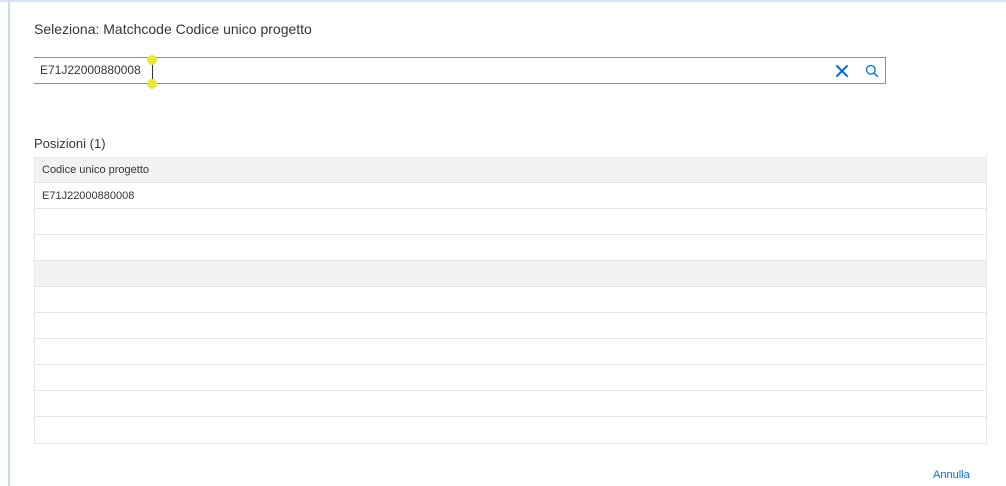 Image resolution: width=1006 pixels, height=486 pixels. What do you see at coordinates (842, 71) in the screenshot?
I see `close-icon` at bounding box center [842, 71].